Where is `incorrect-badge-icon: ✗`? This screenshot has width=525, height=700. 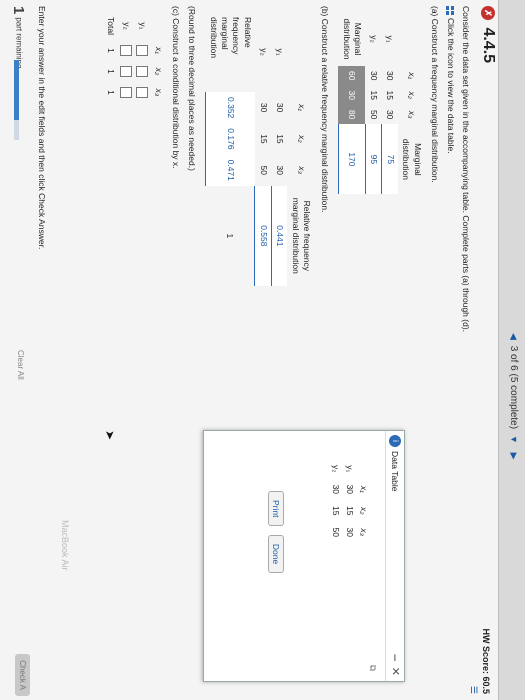
incorrect-badge-icon: ✗ is located at coordinates (488, 13).